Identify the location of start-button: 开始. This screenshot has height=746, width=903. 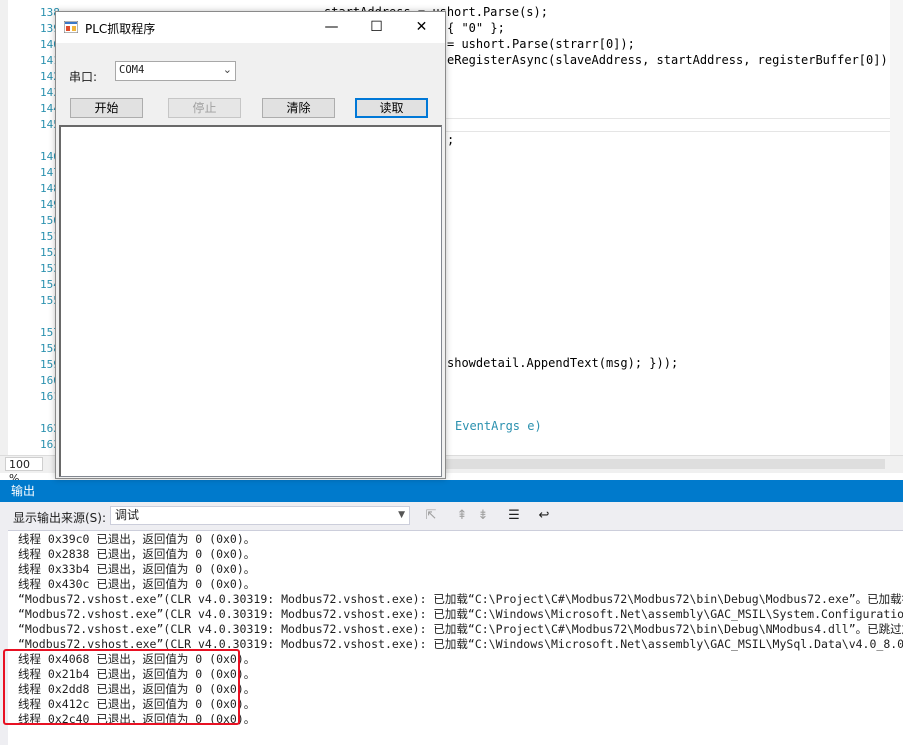
(106, 108).